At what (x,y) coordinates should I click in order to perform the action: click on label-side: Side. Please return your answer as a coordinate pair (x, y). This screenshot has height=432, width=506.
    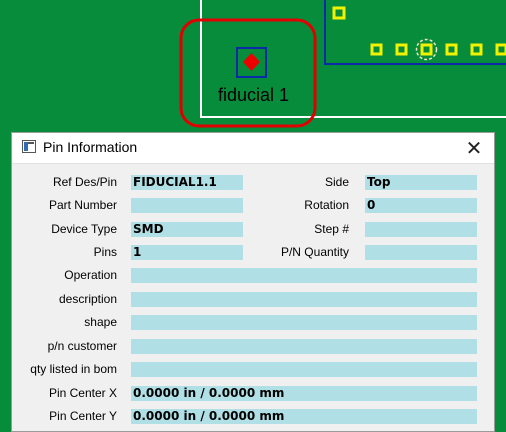
    Looking at the image, I should click on (336, 182).